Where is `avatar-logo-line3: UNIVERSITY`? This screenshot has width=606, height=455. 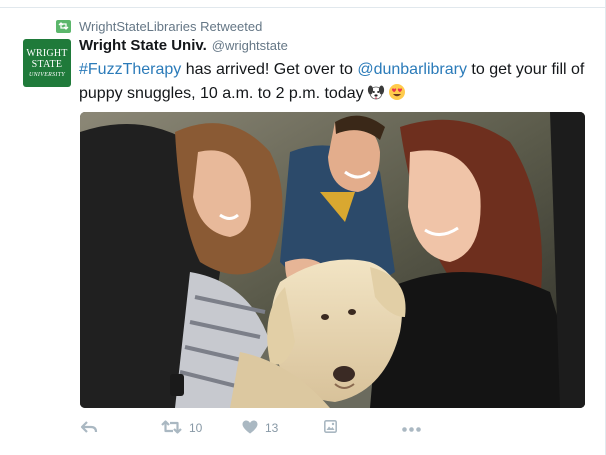
avatar-logo-line3: UNIVERSITY is located at coordinates (47, 74).